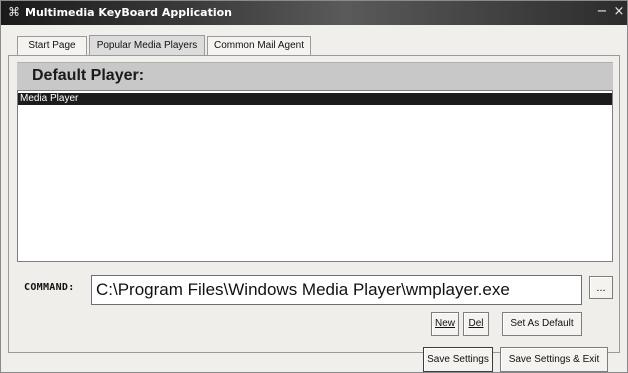 This screenshot has width=628, height=373. What do you see at coordinates (129, 12) in the screenshot?
I see `window-title: Multimedia KeyBoard Application` at bounding box center [129, 12].